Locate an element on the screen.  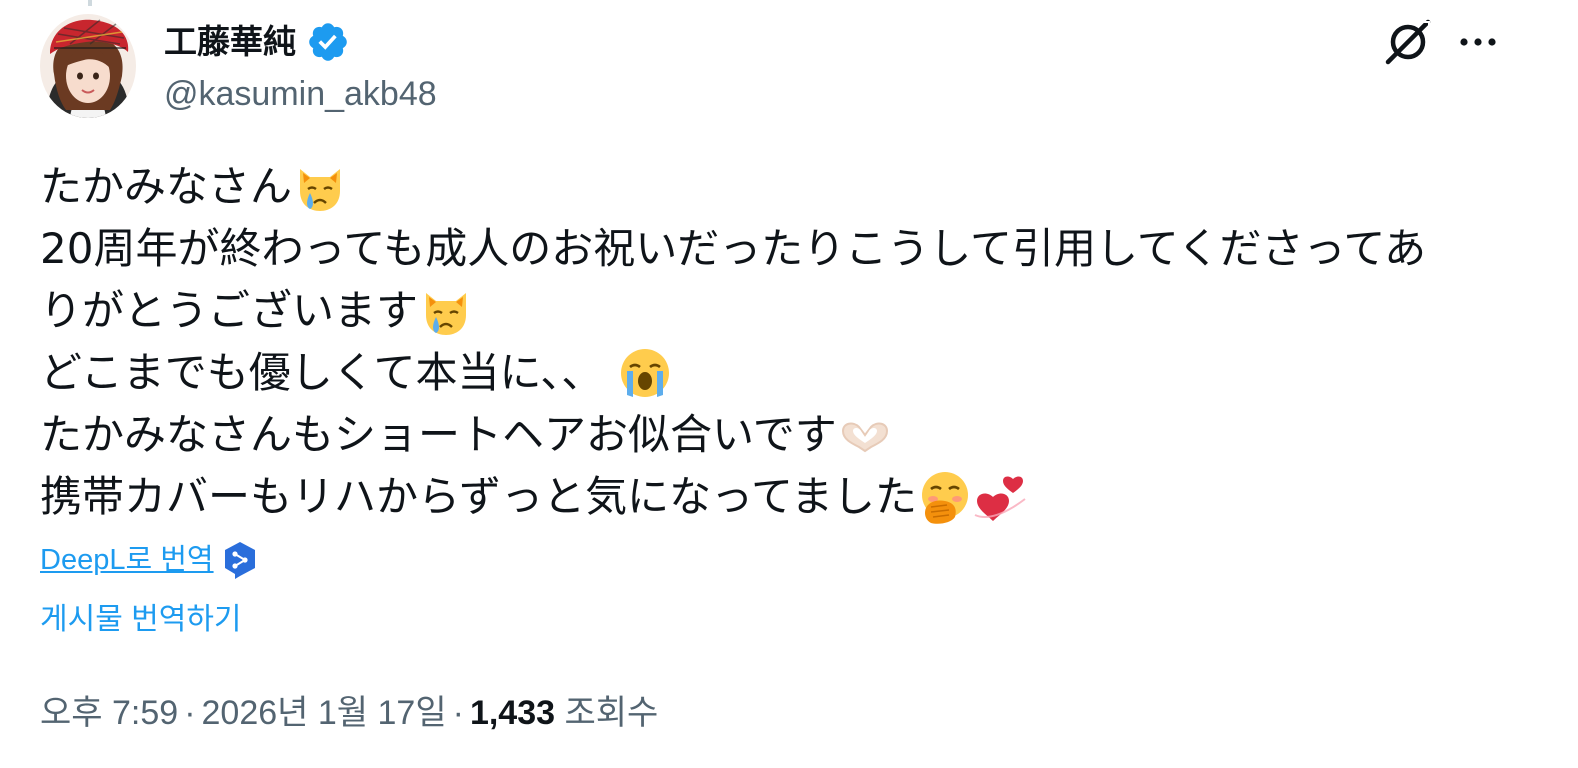
tweet-meta: 오후 7:59 · 2026년 1월 17일 · 1,433 조회수 is located at coordinates (349, 713).